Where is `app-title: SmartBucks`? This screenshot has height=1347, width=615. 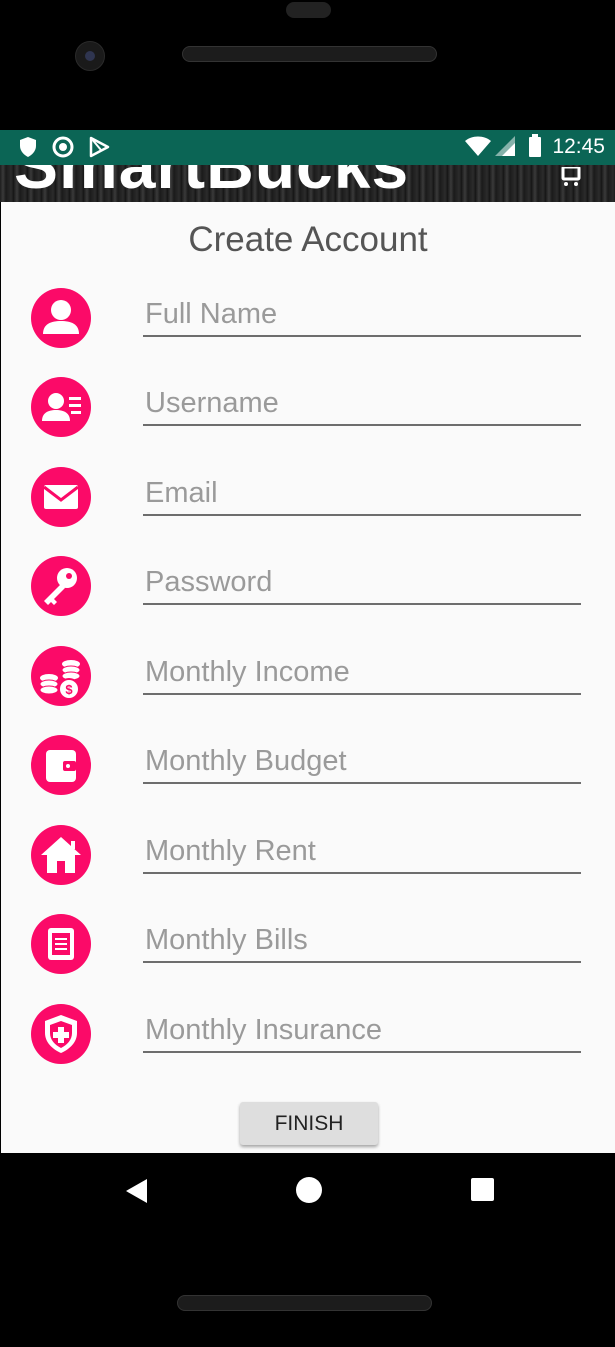
app-title: SmartBucks is located at coordinates (212, 183).